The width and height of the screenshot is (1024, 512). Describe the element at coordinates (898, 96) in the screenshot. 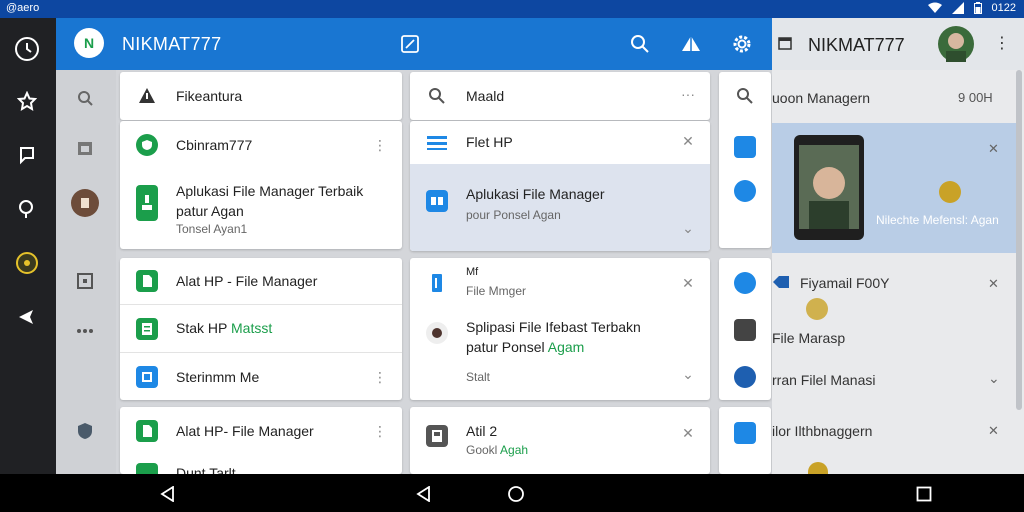

I see `right-row-1: uoon Managern 9 00H` at that location.